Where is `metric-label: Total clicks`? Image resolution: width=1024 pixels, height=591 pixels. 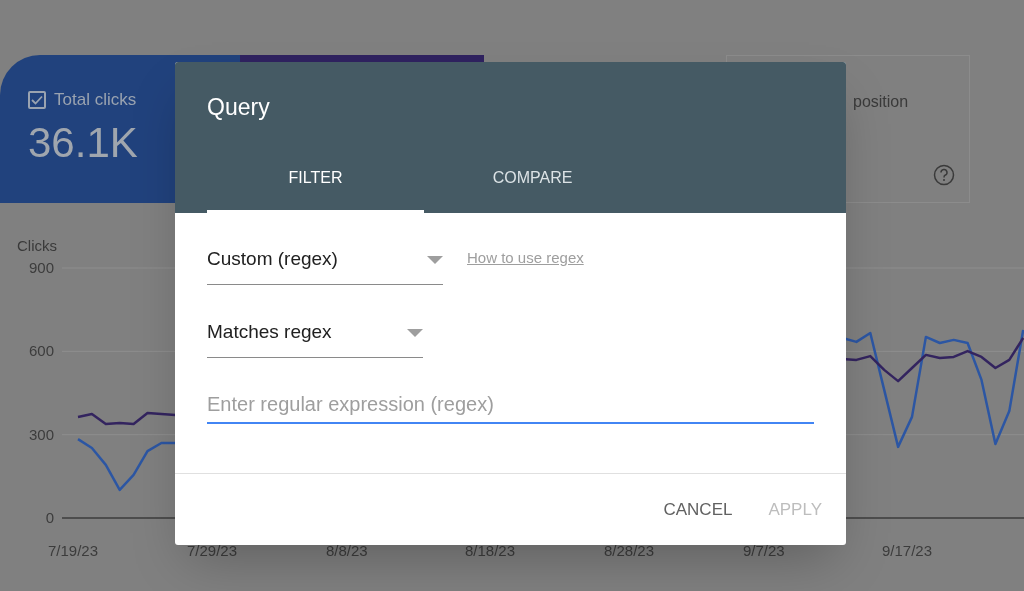
metric-label: Total clicks is located at coordinates (95, 100).